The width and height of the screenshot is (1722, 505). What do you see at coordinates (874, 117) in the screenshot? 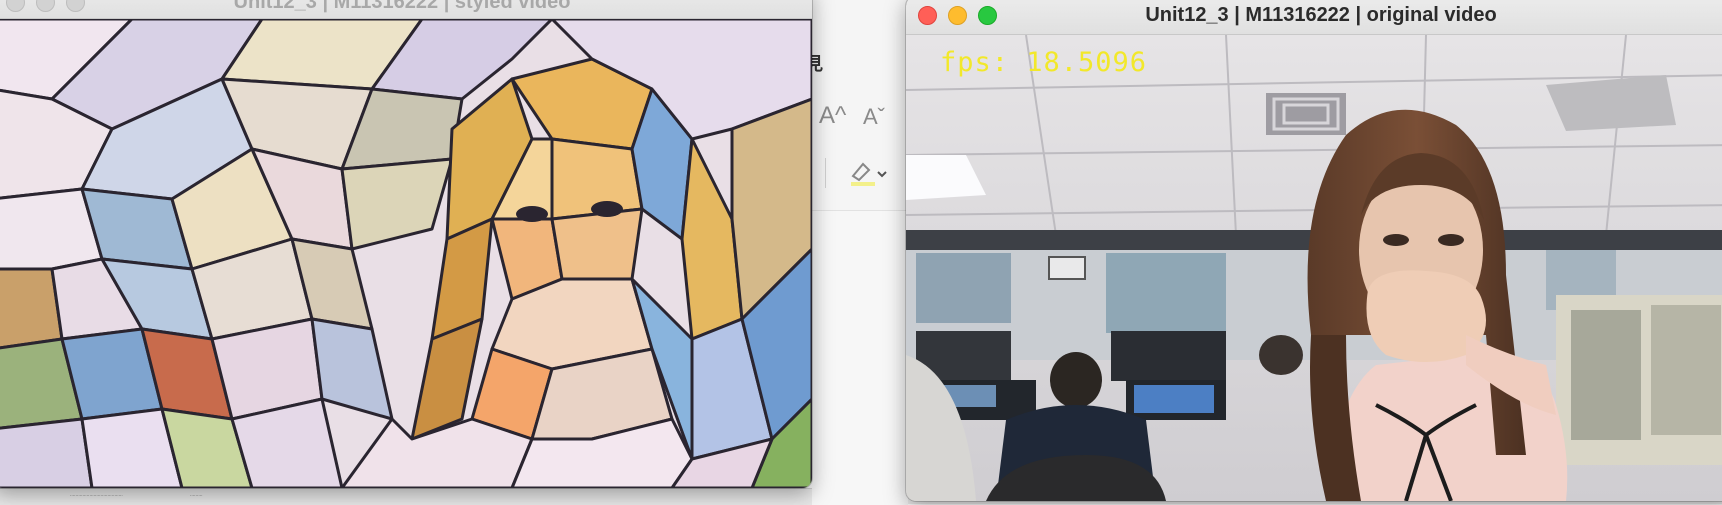
I see `font-decrease-button: Aˇ` at bounding box center [874, 117].